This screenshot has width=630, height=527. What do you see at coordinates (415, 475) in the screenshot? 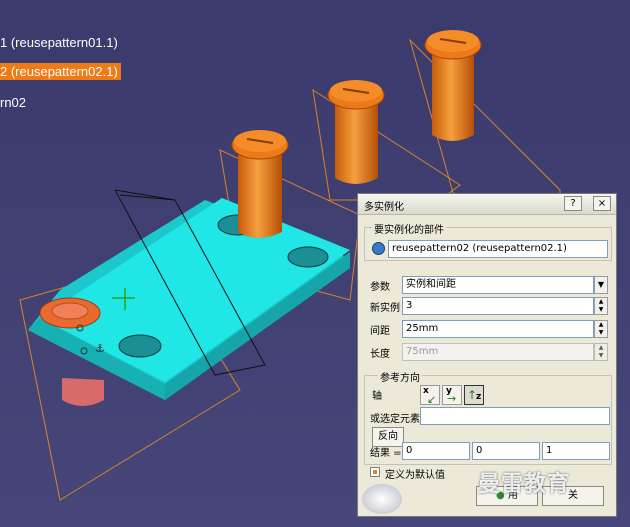
I see `default-checkbox-label: 定义为默认值` at bounding box center [415, 475].